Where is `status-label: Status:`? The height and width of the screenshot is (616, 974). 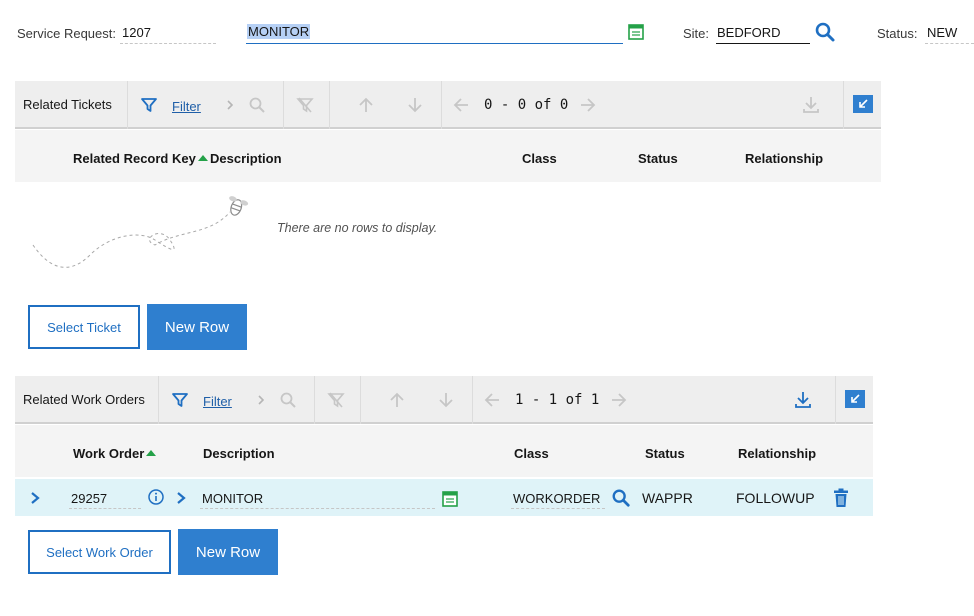 status-label: Status: is located at coordinates (897, 33).